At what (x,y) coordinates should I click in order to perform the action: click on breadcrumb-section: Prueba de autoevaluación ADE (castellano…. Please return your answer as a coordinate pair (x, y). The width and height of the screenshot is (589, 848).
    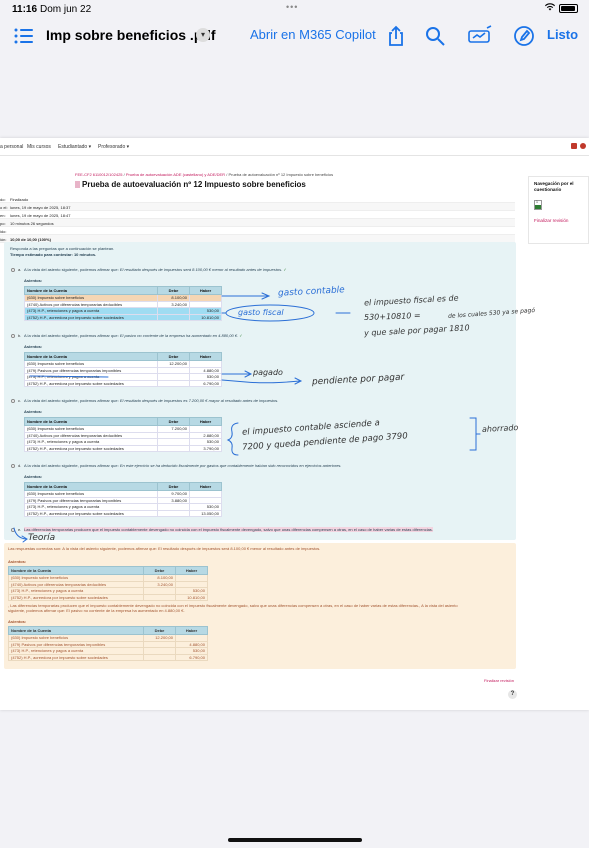
    Looking at the image, I should click on (175, 174).